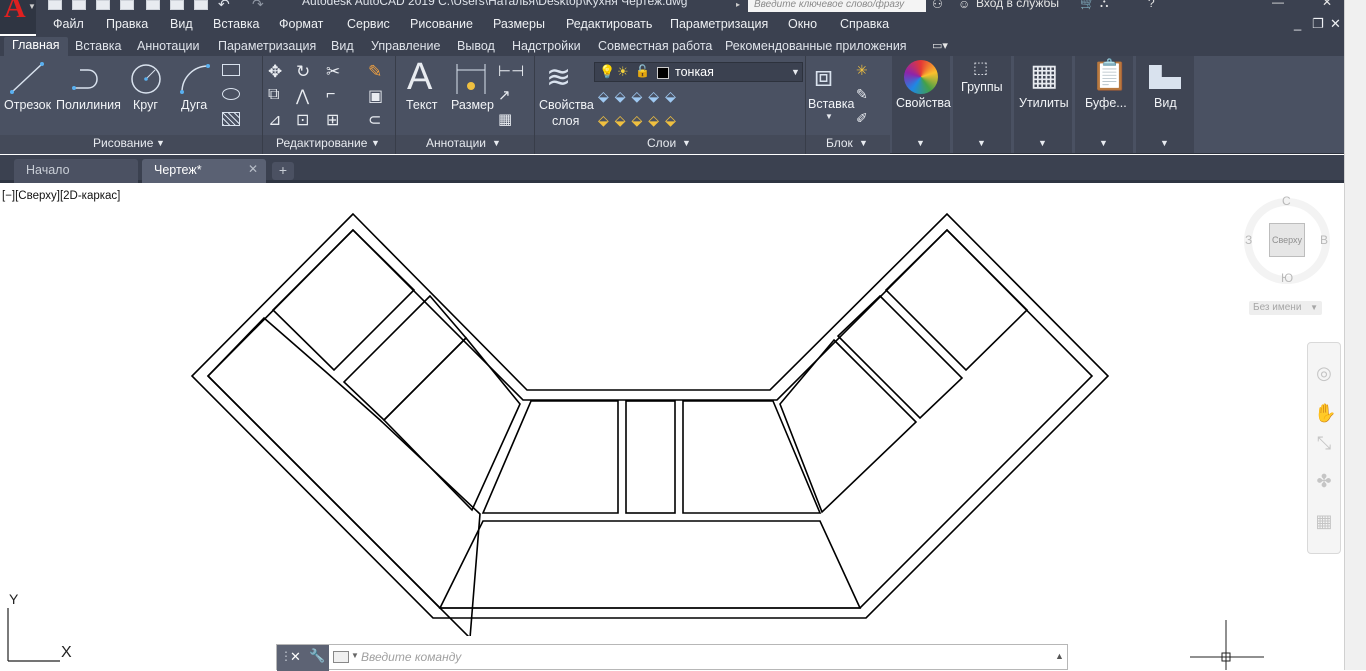 Image resolution: width=1366 pixels, height=671 pixels. I want to click on tab-parametric: Параметризация, so click(267, 46).